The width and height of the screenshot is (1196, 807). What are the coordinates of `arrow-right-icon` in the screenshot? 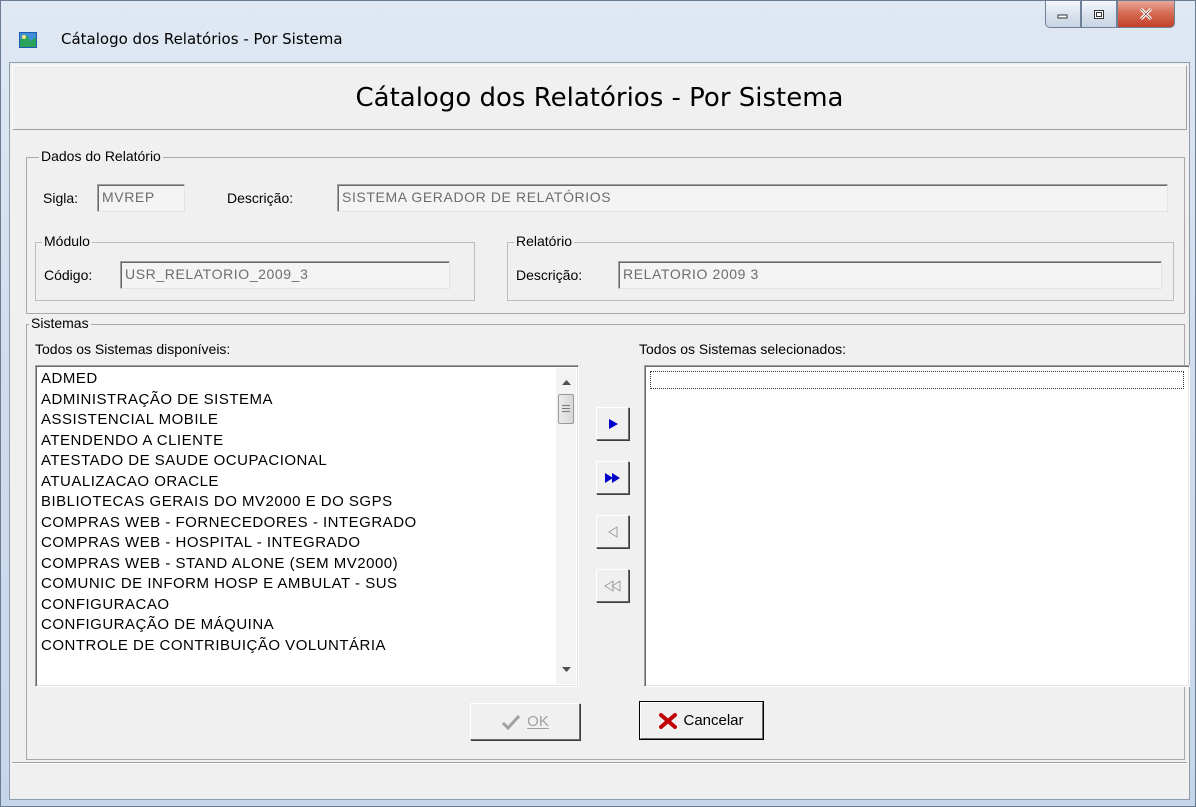 It's located at (613, 423).